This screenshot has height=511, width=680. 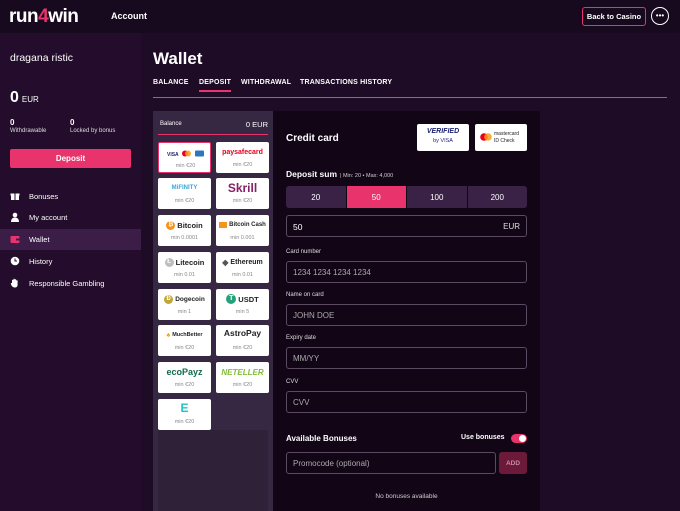 What do you see at coordinates (391, 463) in the screenshot?
I see `promocode-input: Promocode (optional)` at bounding box center [391, 463].